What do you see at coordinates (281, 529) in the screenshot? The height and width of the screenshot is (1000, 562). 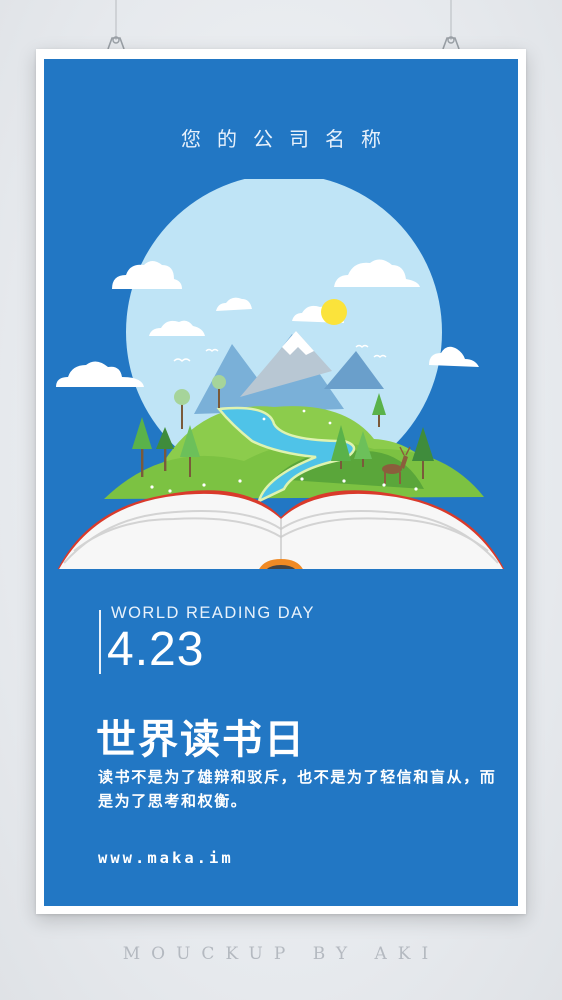 I see `open-book-icon` at bounding box center [281, 529].